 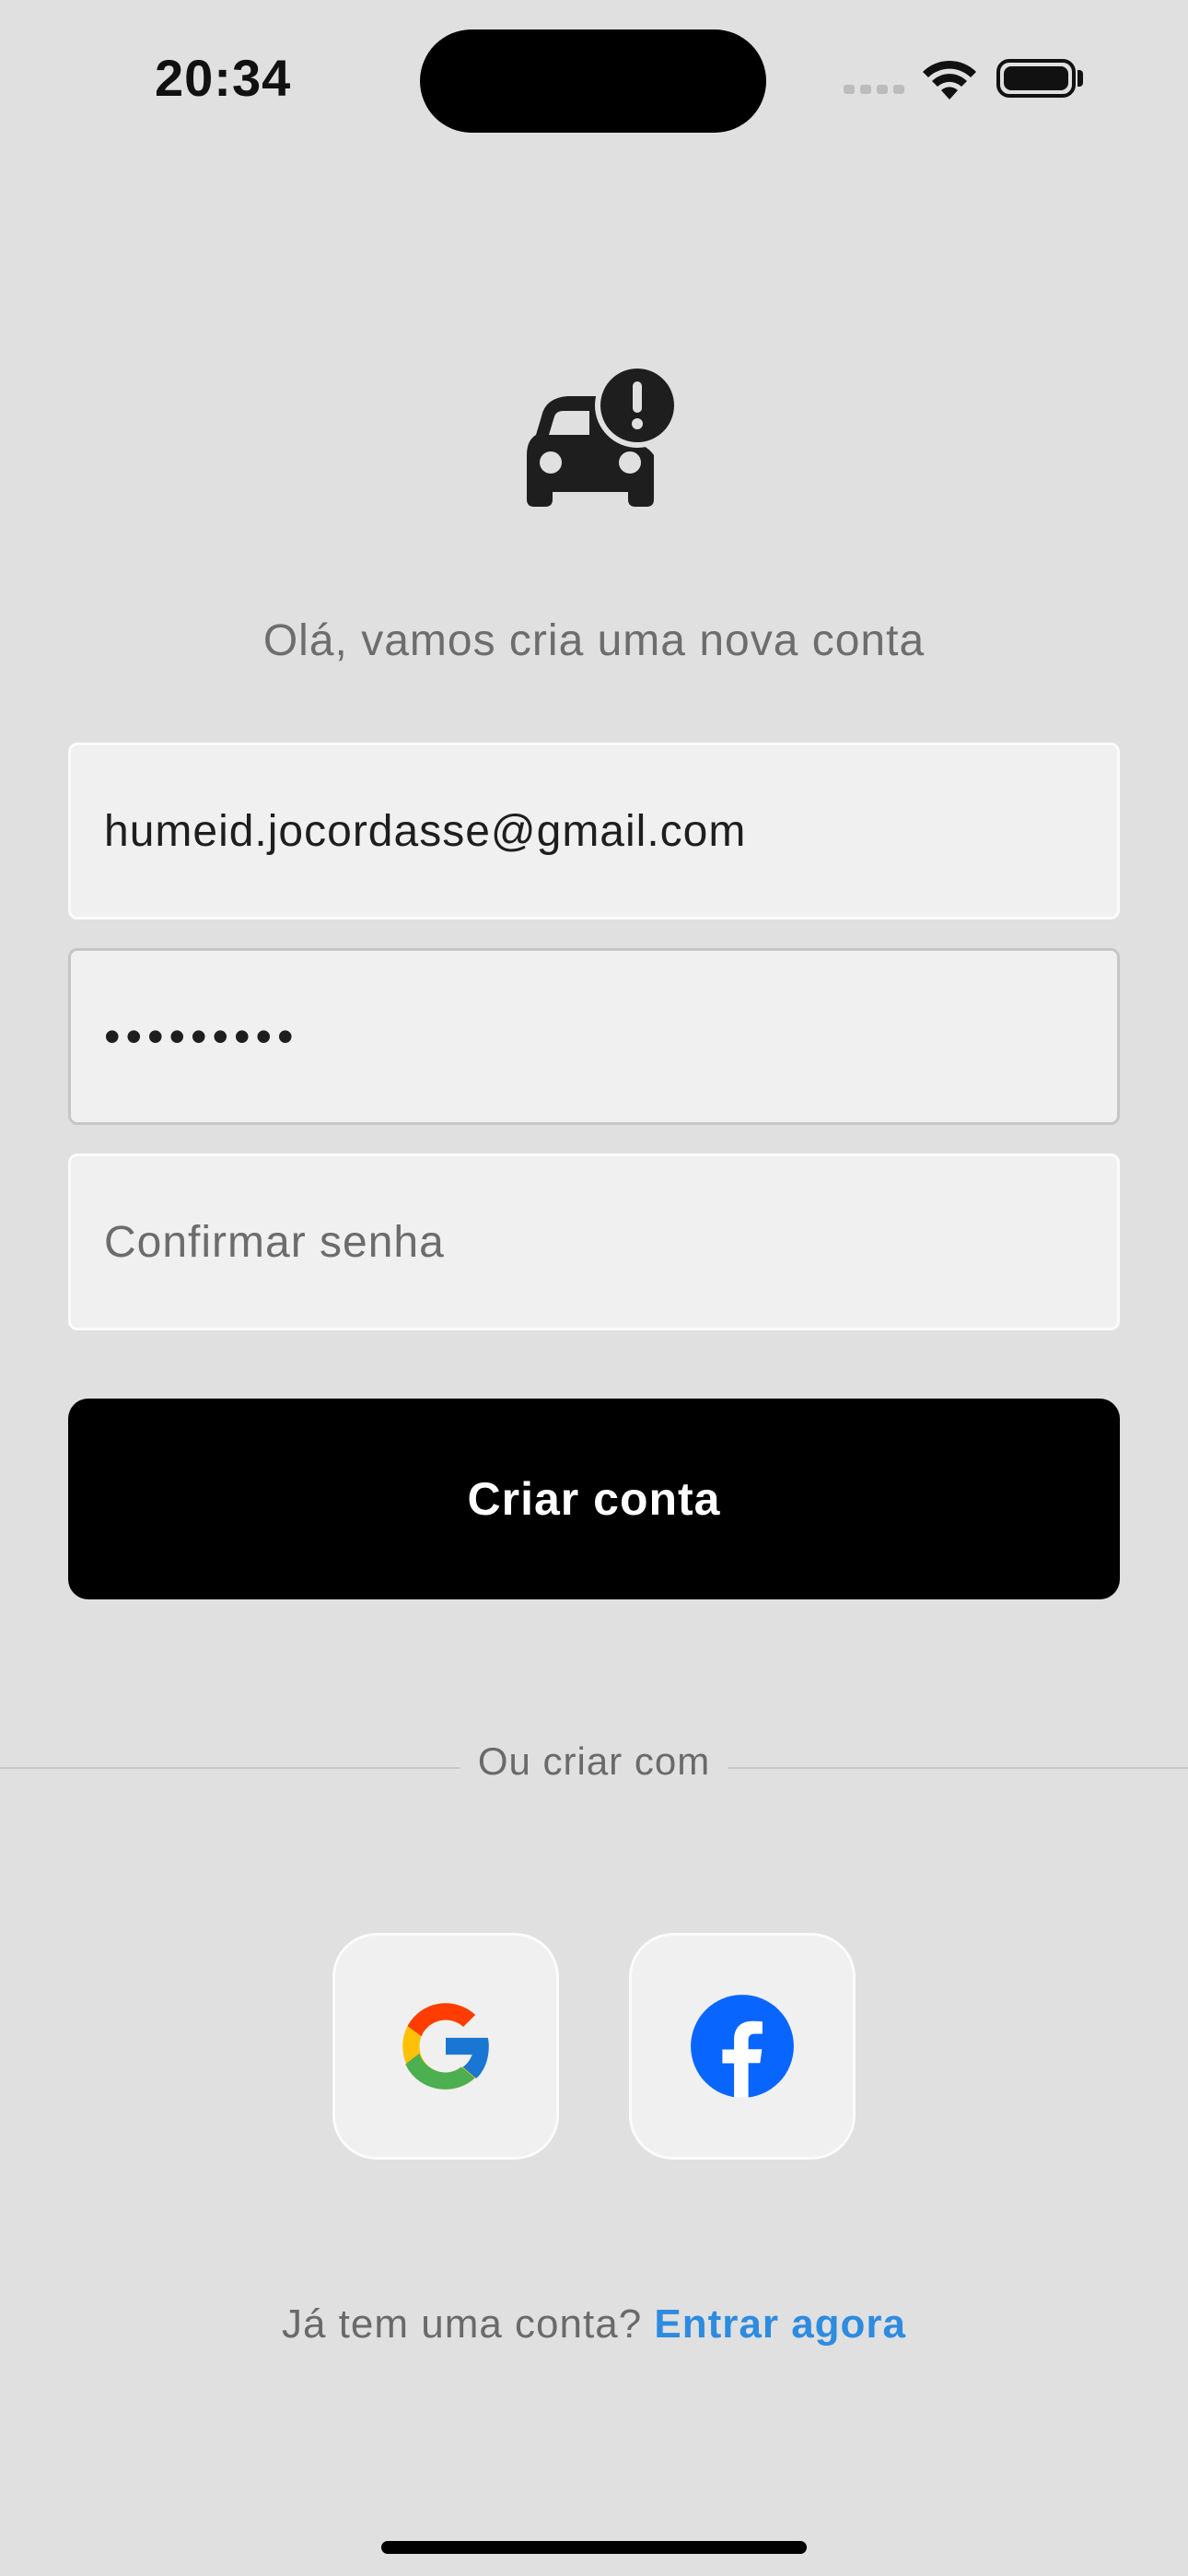 What do you see at coordinates (593, 81) in the screenshot?
I see `dynamic-island` at bounding box center [593, 81].